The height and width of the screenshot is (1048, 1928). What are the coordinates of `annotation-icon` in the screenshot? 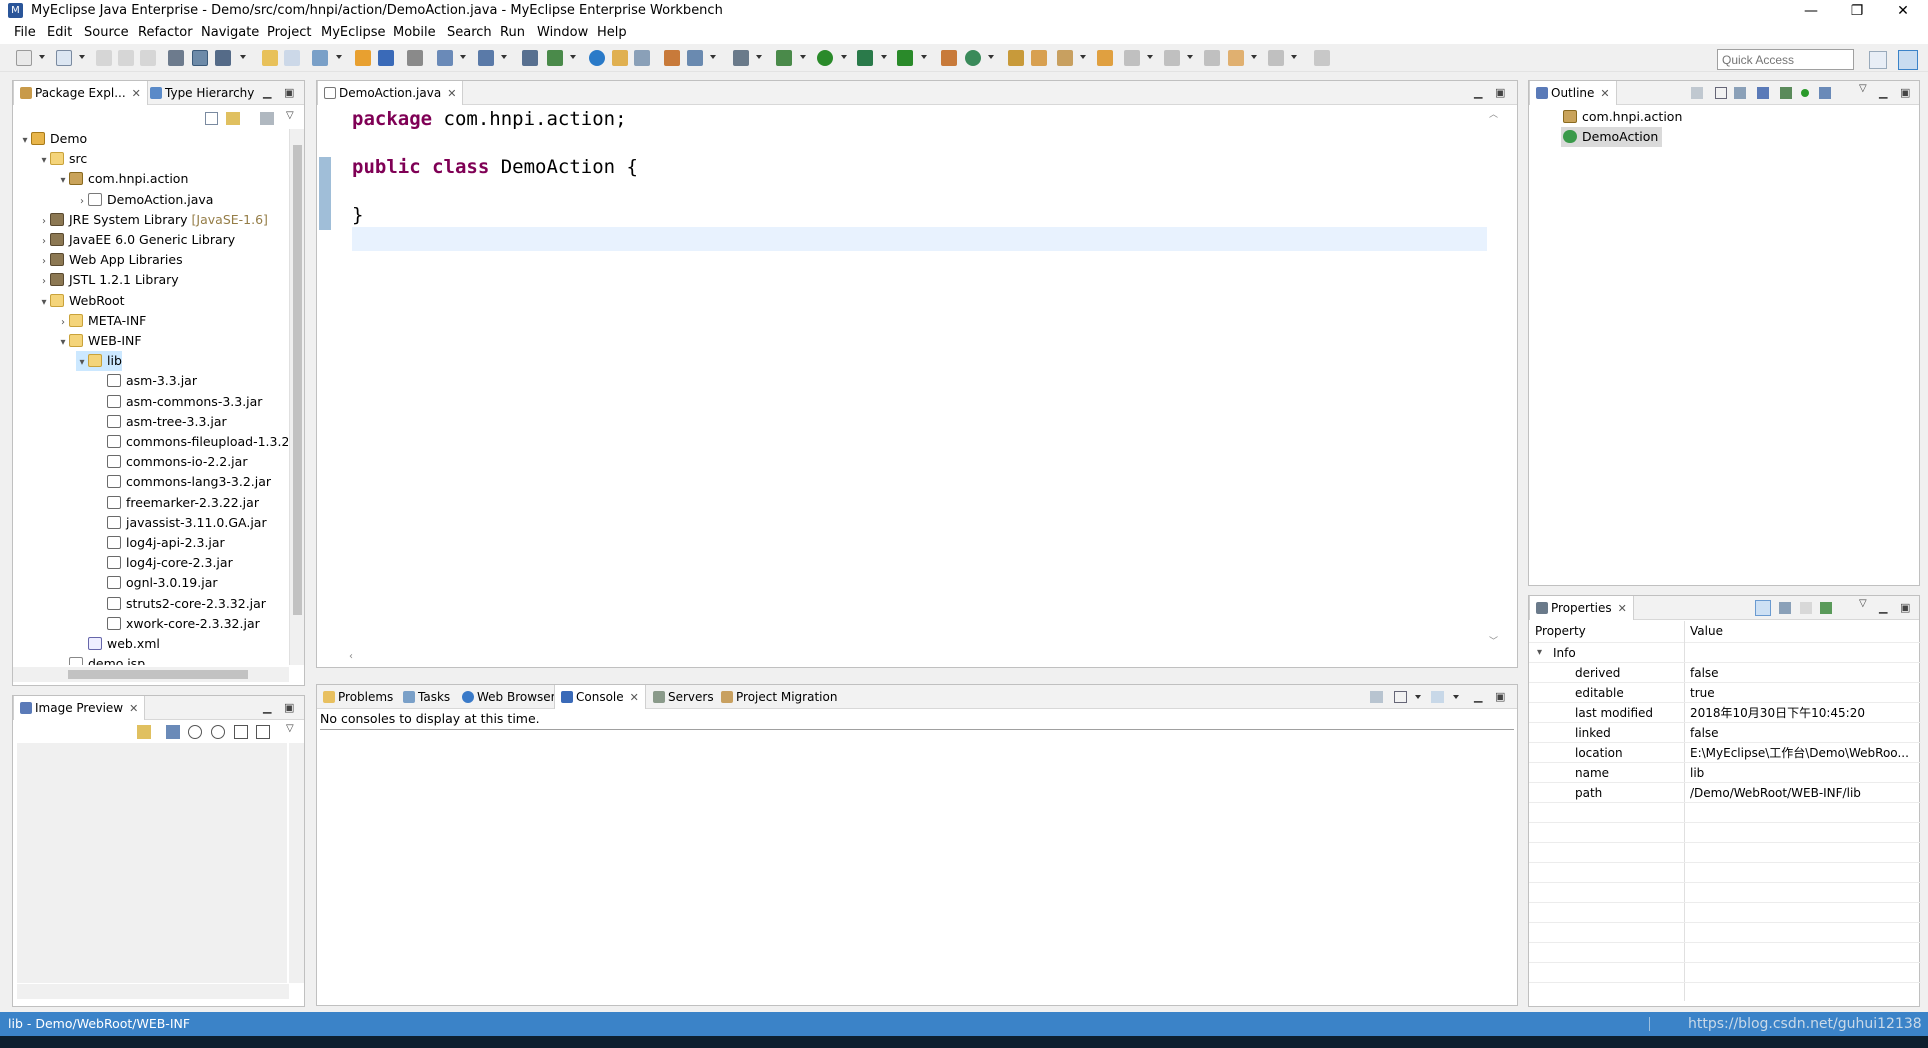 It's located at (1065, 58).